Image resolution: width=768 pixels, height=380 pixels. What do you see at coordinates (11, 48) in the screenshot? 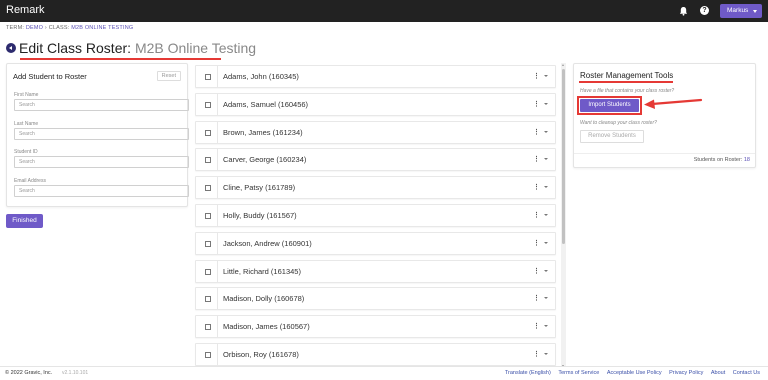
I see `back-arrow-icon` at bounding box center [11, 48].